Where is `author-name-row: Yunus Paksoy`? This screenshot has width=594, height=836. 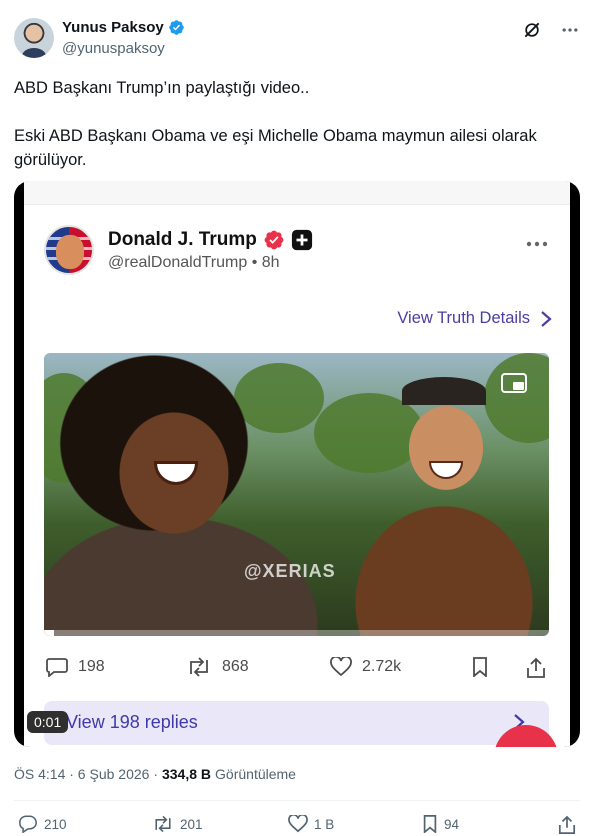
author-name-row: Yunus Paksoy is located at coordinates (123, 27).